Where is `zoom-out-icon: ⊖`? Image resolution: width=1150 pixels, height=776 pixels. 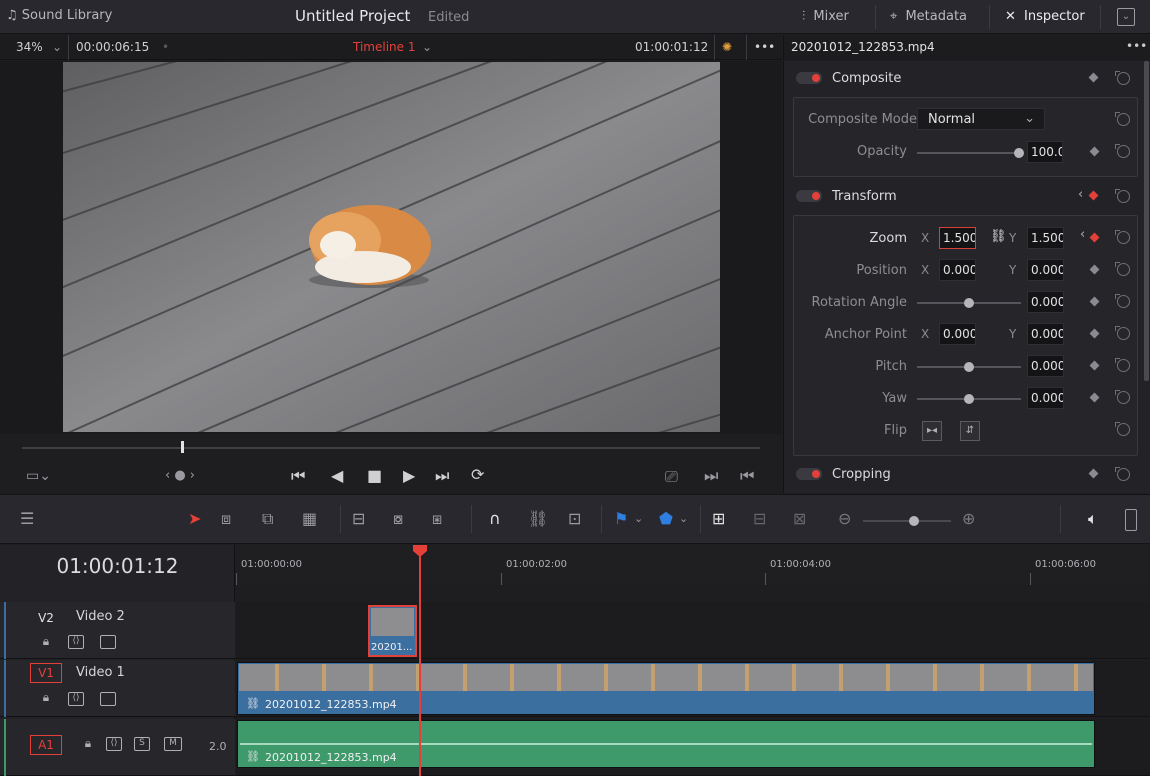
zoom-out-icon: ⊖ is located at coordinates (844, 518).